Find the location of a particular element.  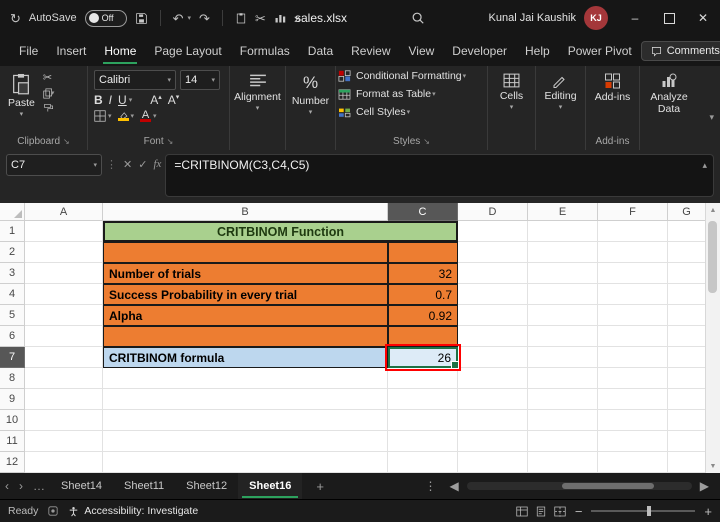

cell-e1 is located at coordinates (563, 231).